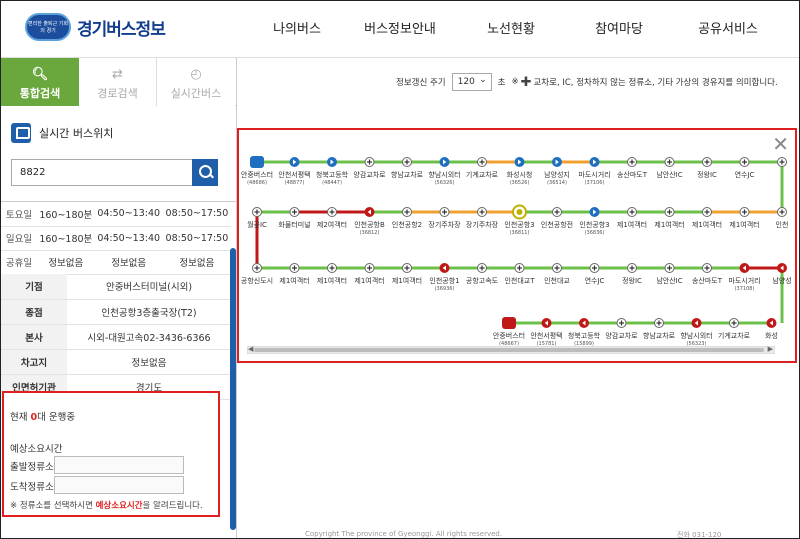  I want to click on table-row: 차고지 정보없음, so click(116, 362).